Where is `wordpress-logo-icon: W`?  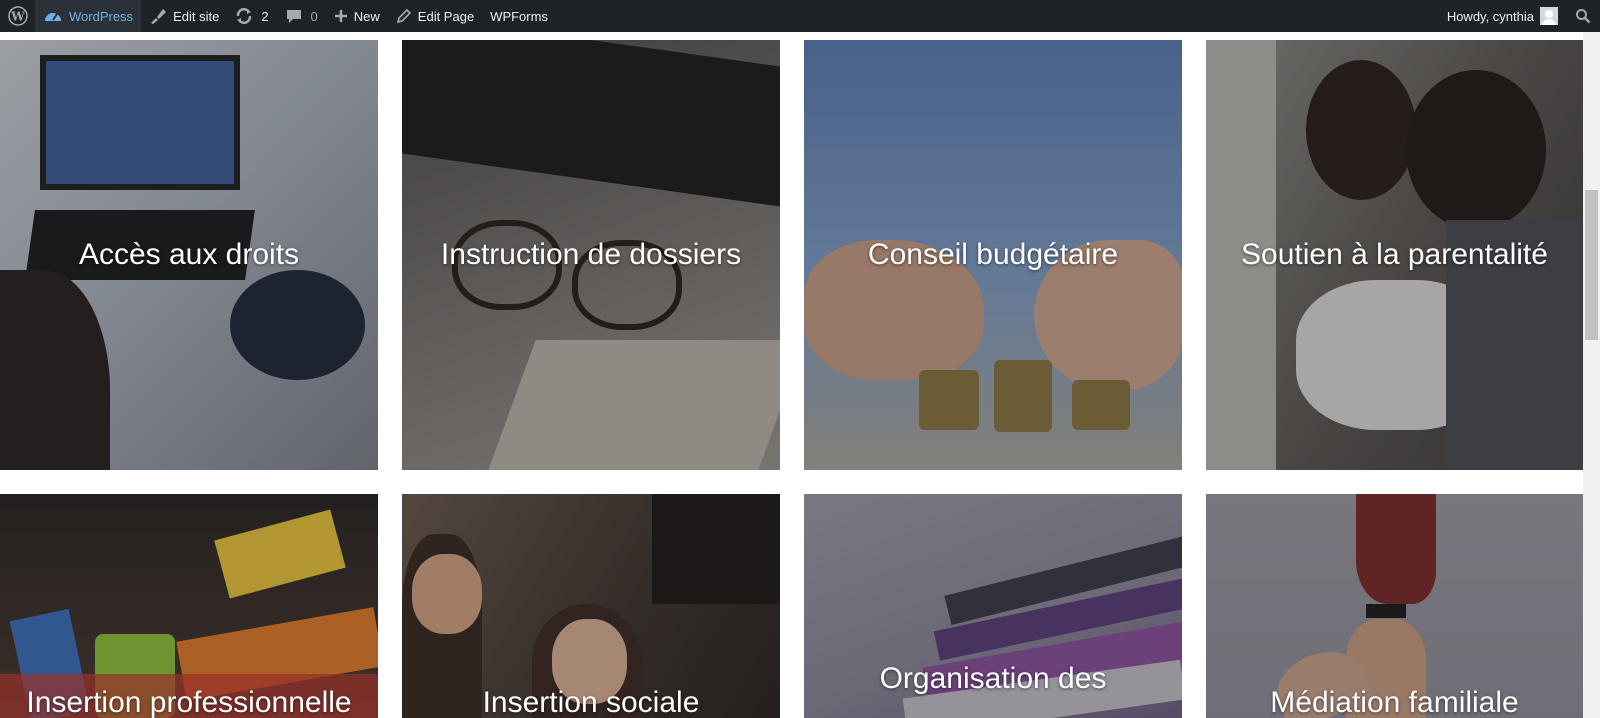
wordpress-logo-icon: W is located at coordinates (17, 16).